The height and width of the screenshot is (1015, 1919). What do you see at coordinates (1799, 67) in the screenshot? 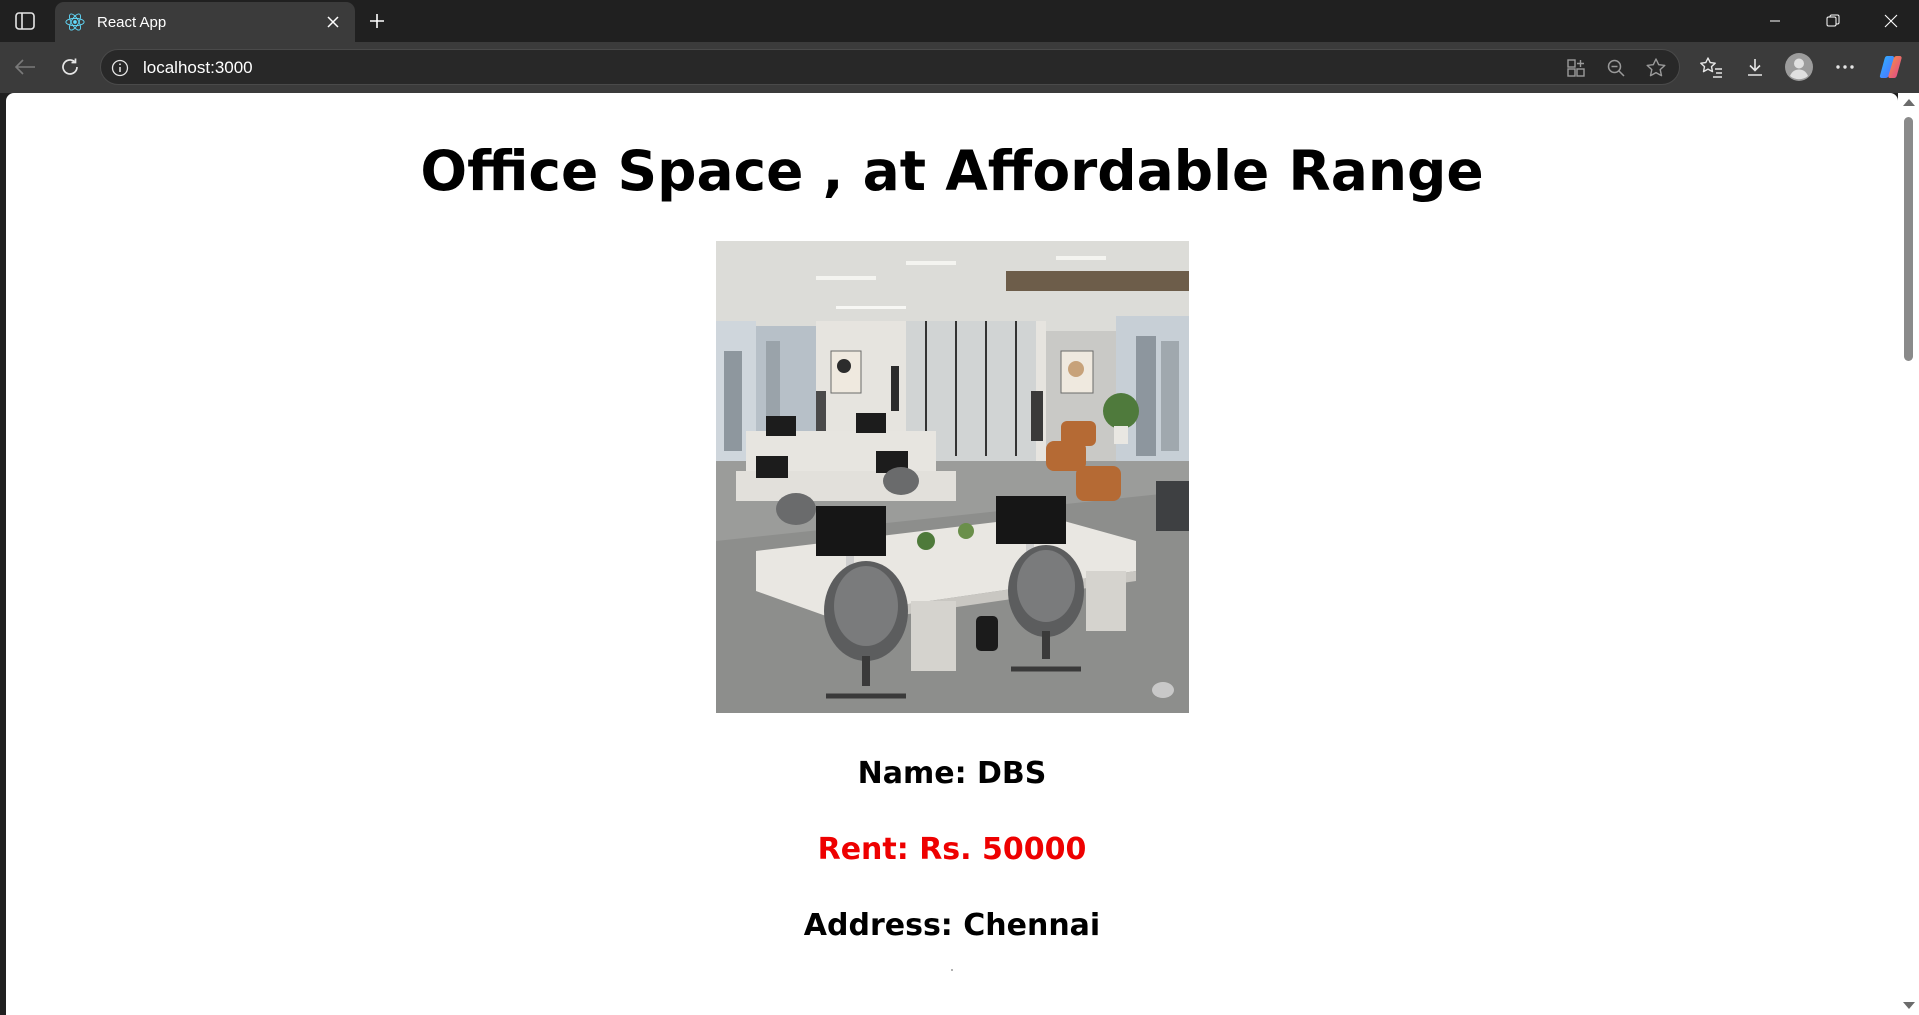
I see `profile-avatar-icon` at bounding box center [1799, 67].